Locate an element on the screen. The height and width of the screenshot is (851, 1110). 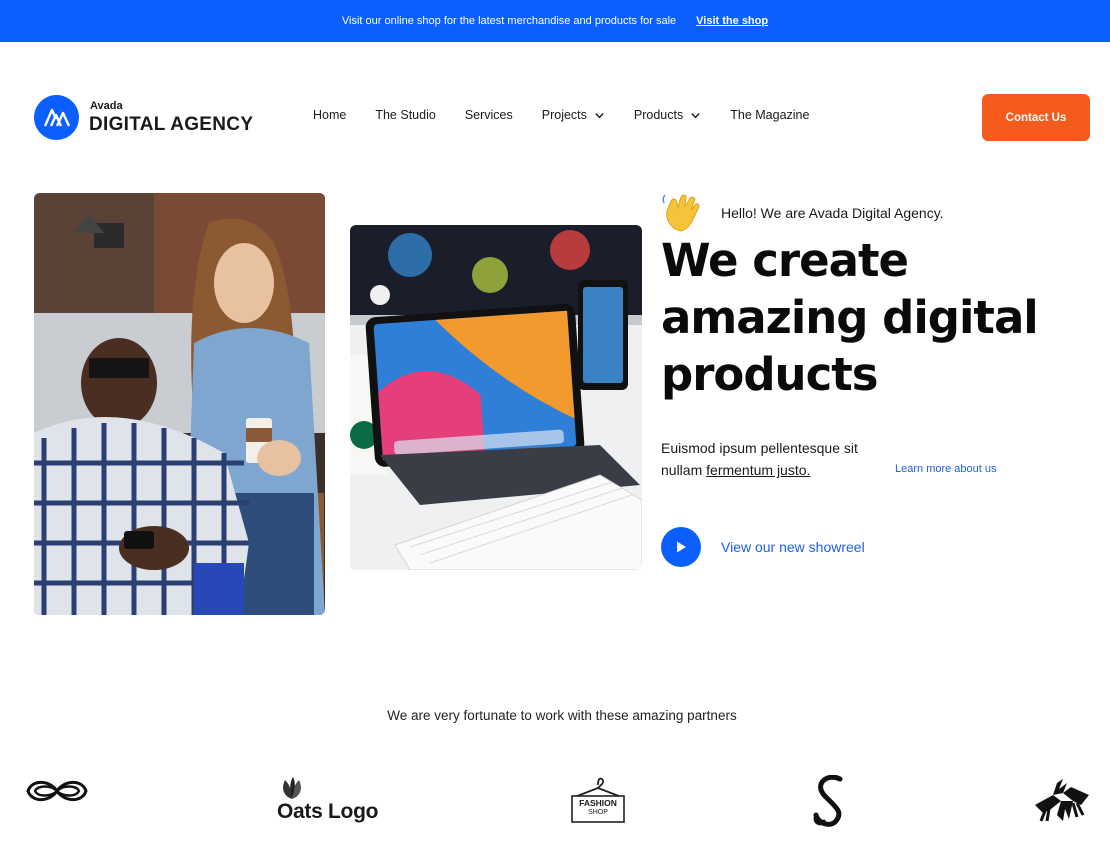
nav-item-products: Products is located at coordinates (667, 115).